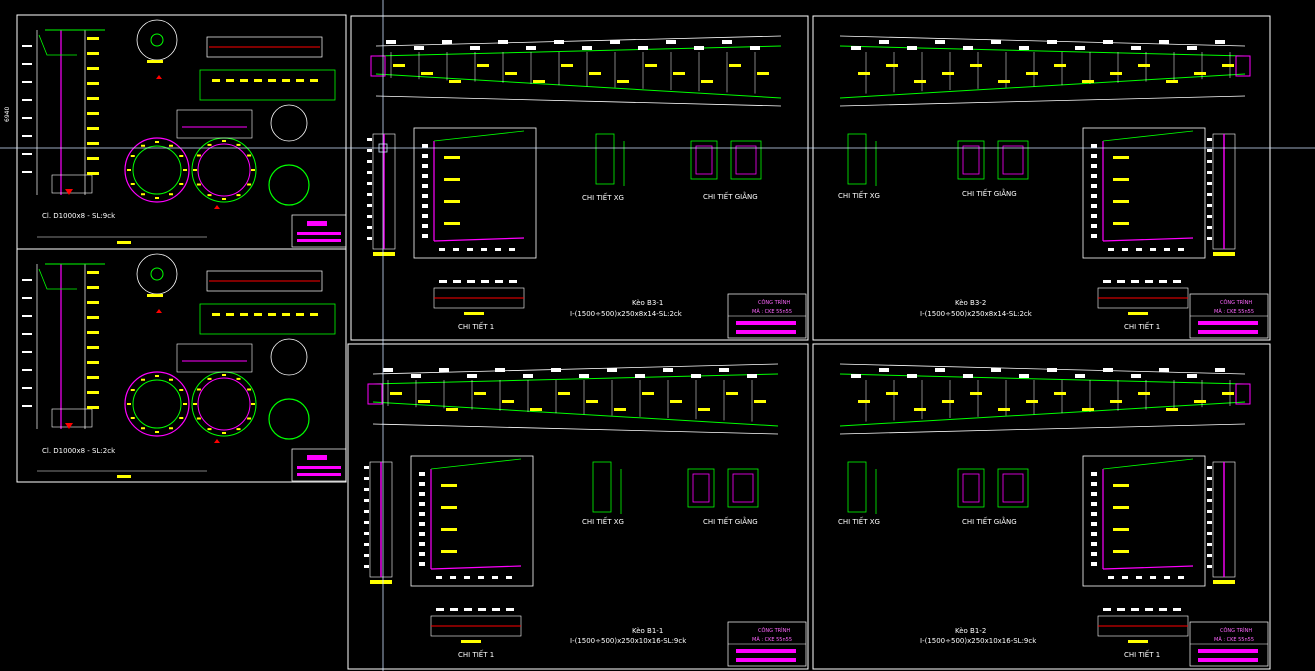  Describe the element at coordinates (647, 303) in the screenshot. I see `truss-name-b3-1: Kèo B3-1` at that location.